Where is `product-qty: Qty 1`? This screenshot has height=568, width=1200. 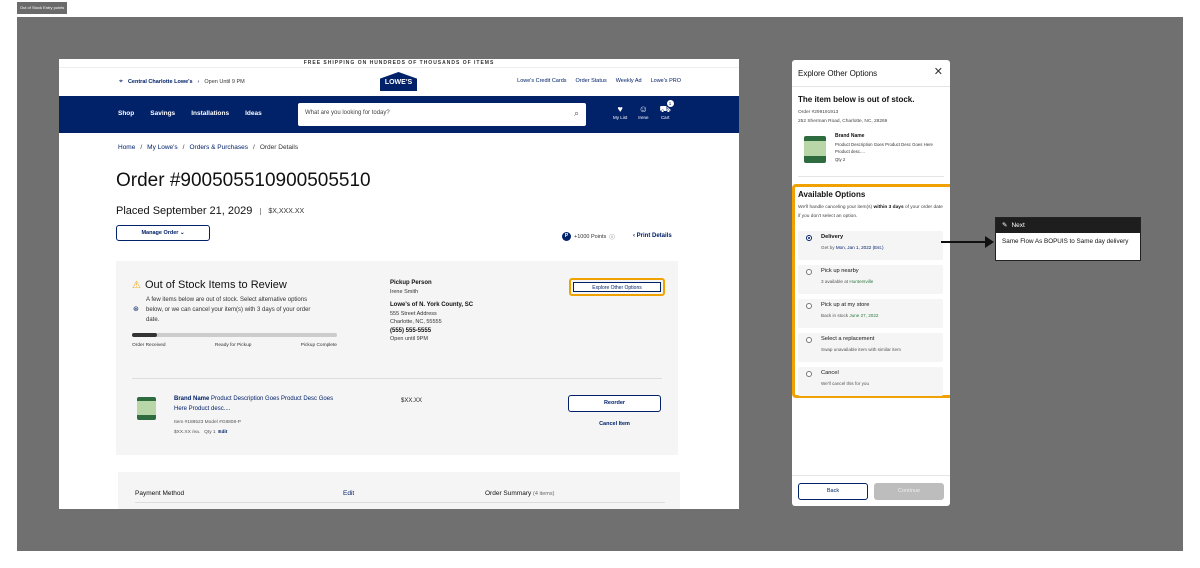
product-qty: Qty 1 is located at coordinates (210, 432).